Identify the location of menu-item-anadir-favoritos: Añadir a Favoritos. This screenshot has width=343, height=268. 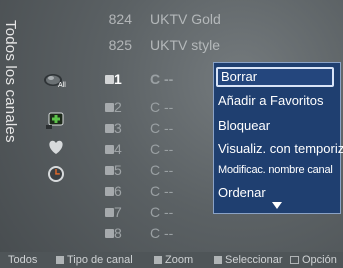
(271, 103).